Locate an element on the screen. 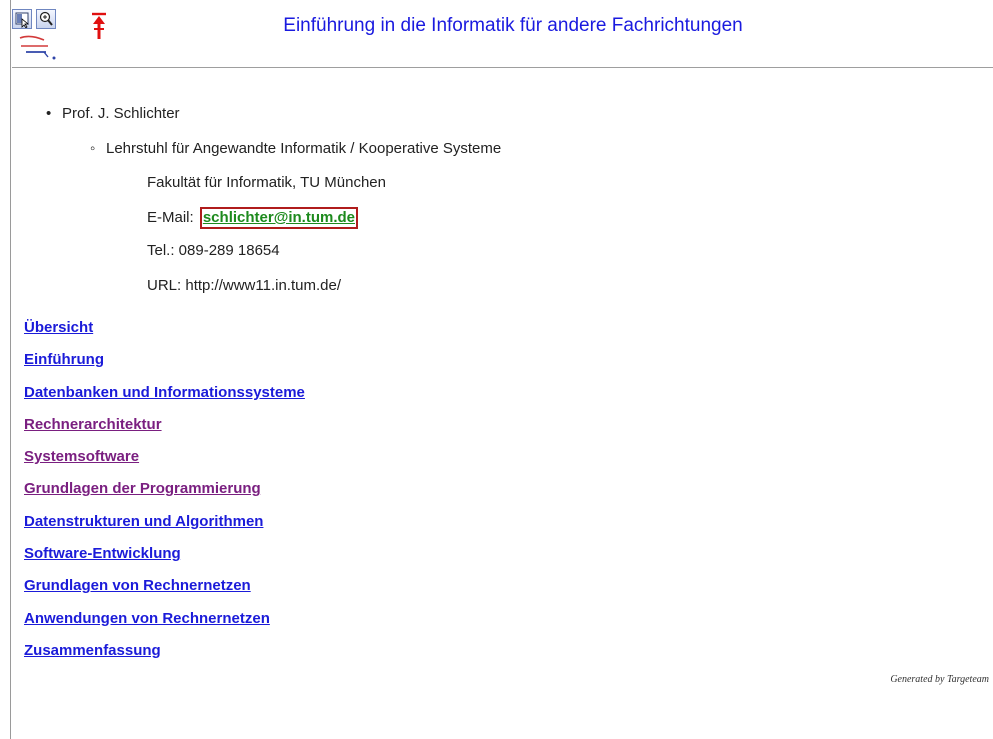 Image resolution: width=993 pixels, height=739 pixels. nav-link-grundlagen-rechnernetze: Grundlagen von Rechnernetzen is located at coordinates (324, 593).